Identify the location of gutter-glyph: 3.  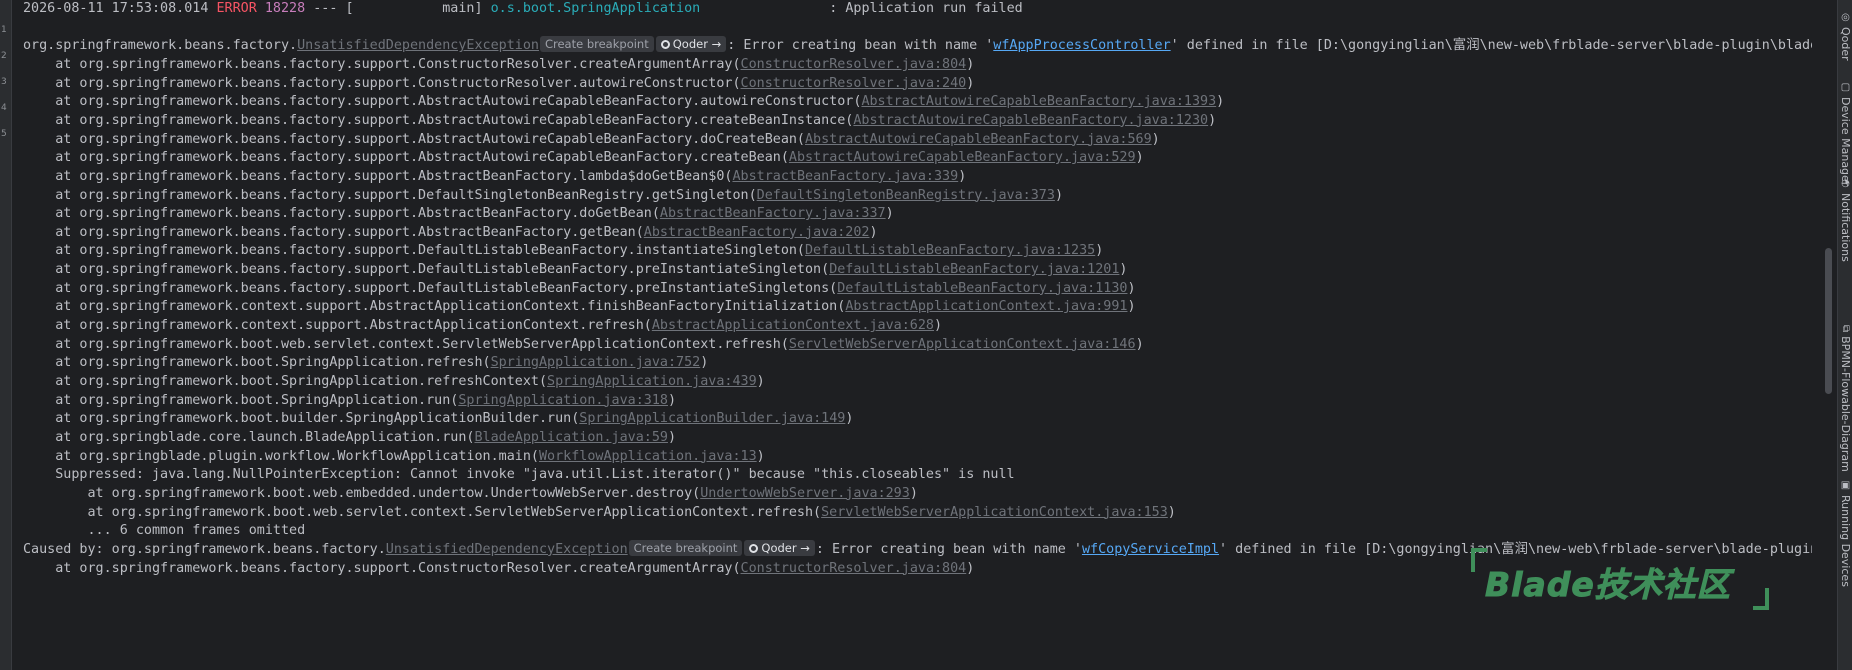
(4, 82).